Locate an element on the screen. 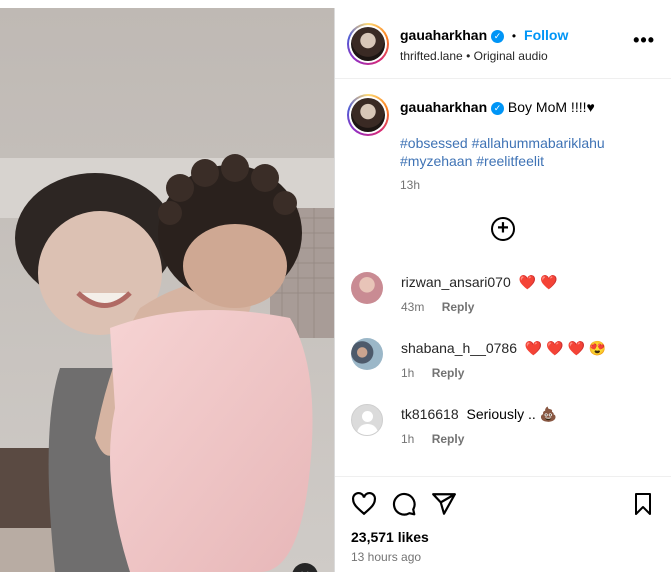 Image resolution: width=672 pixels, height=572 pixels. caption-timestamp: 13h is located at coordinates (410, 185).